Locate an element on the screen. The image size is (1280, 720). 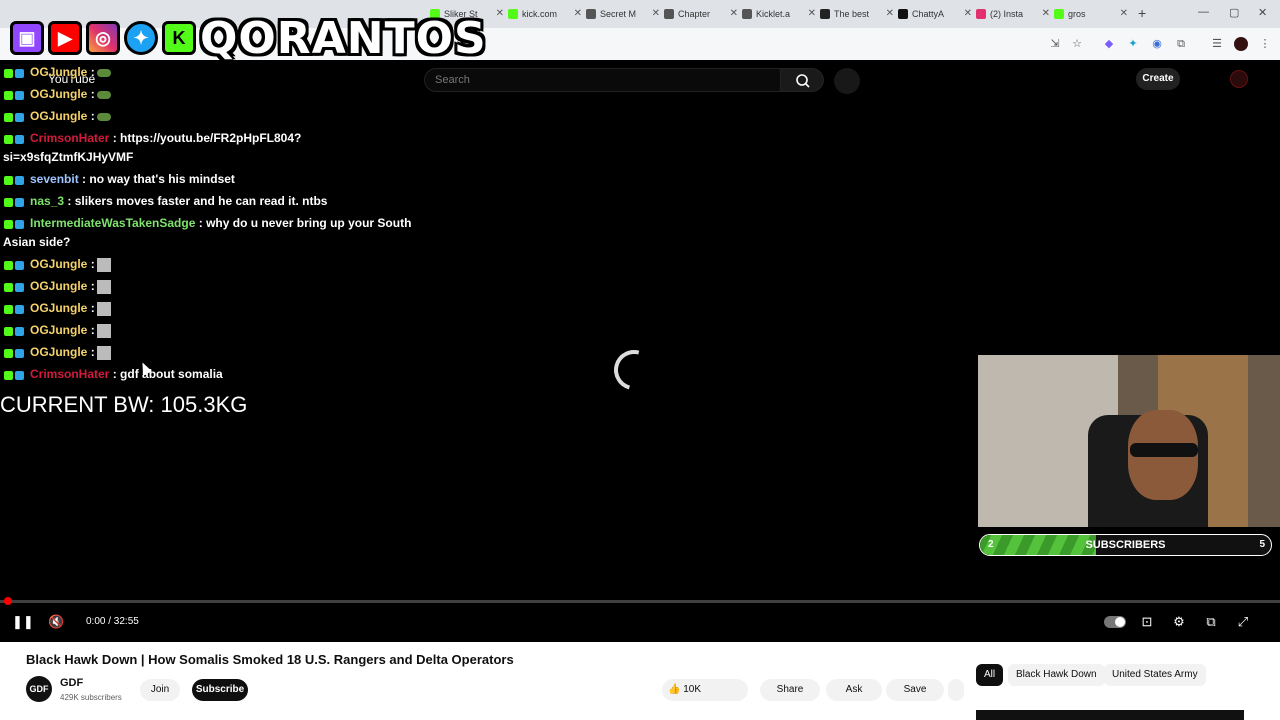
kick-logo: K is located at coordinates (179, 38).